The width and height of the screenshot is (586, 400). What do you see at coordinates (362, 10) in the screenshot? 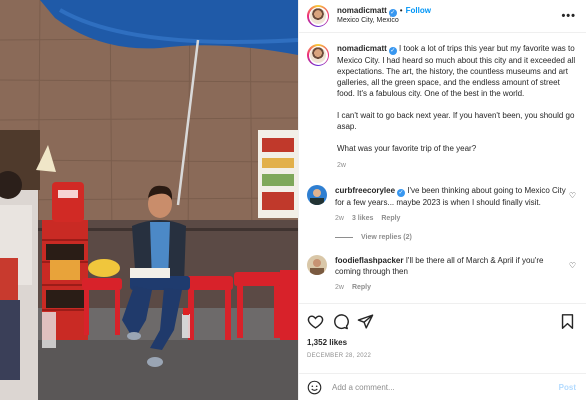
I see `author-username: nomadicmatt` at bounding box center [362, 10].